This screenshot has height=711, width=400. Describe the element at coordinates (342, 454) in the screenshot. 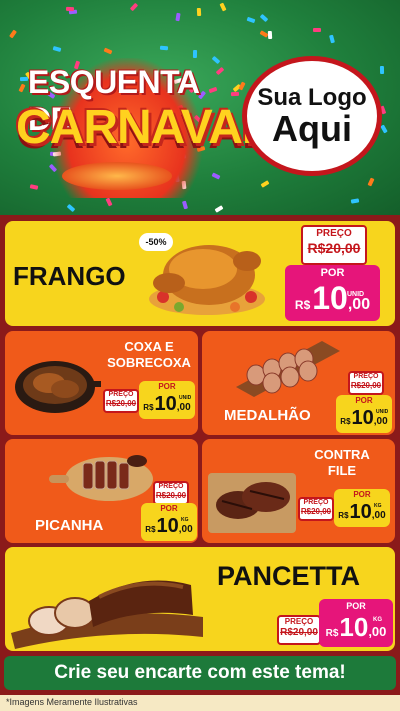

I see `product-name-line-1: CONTRA` at that location.